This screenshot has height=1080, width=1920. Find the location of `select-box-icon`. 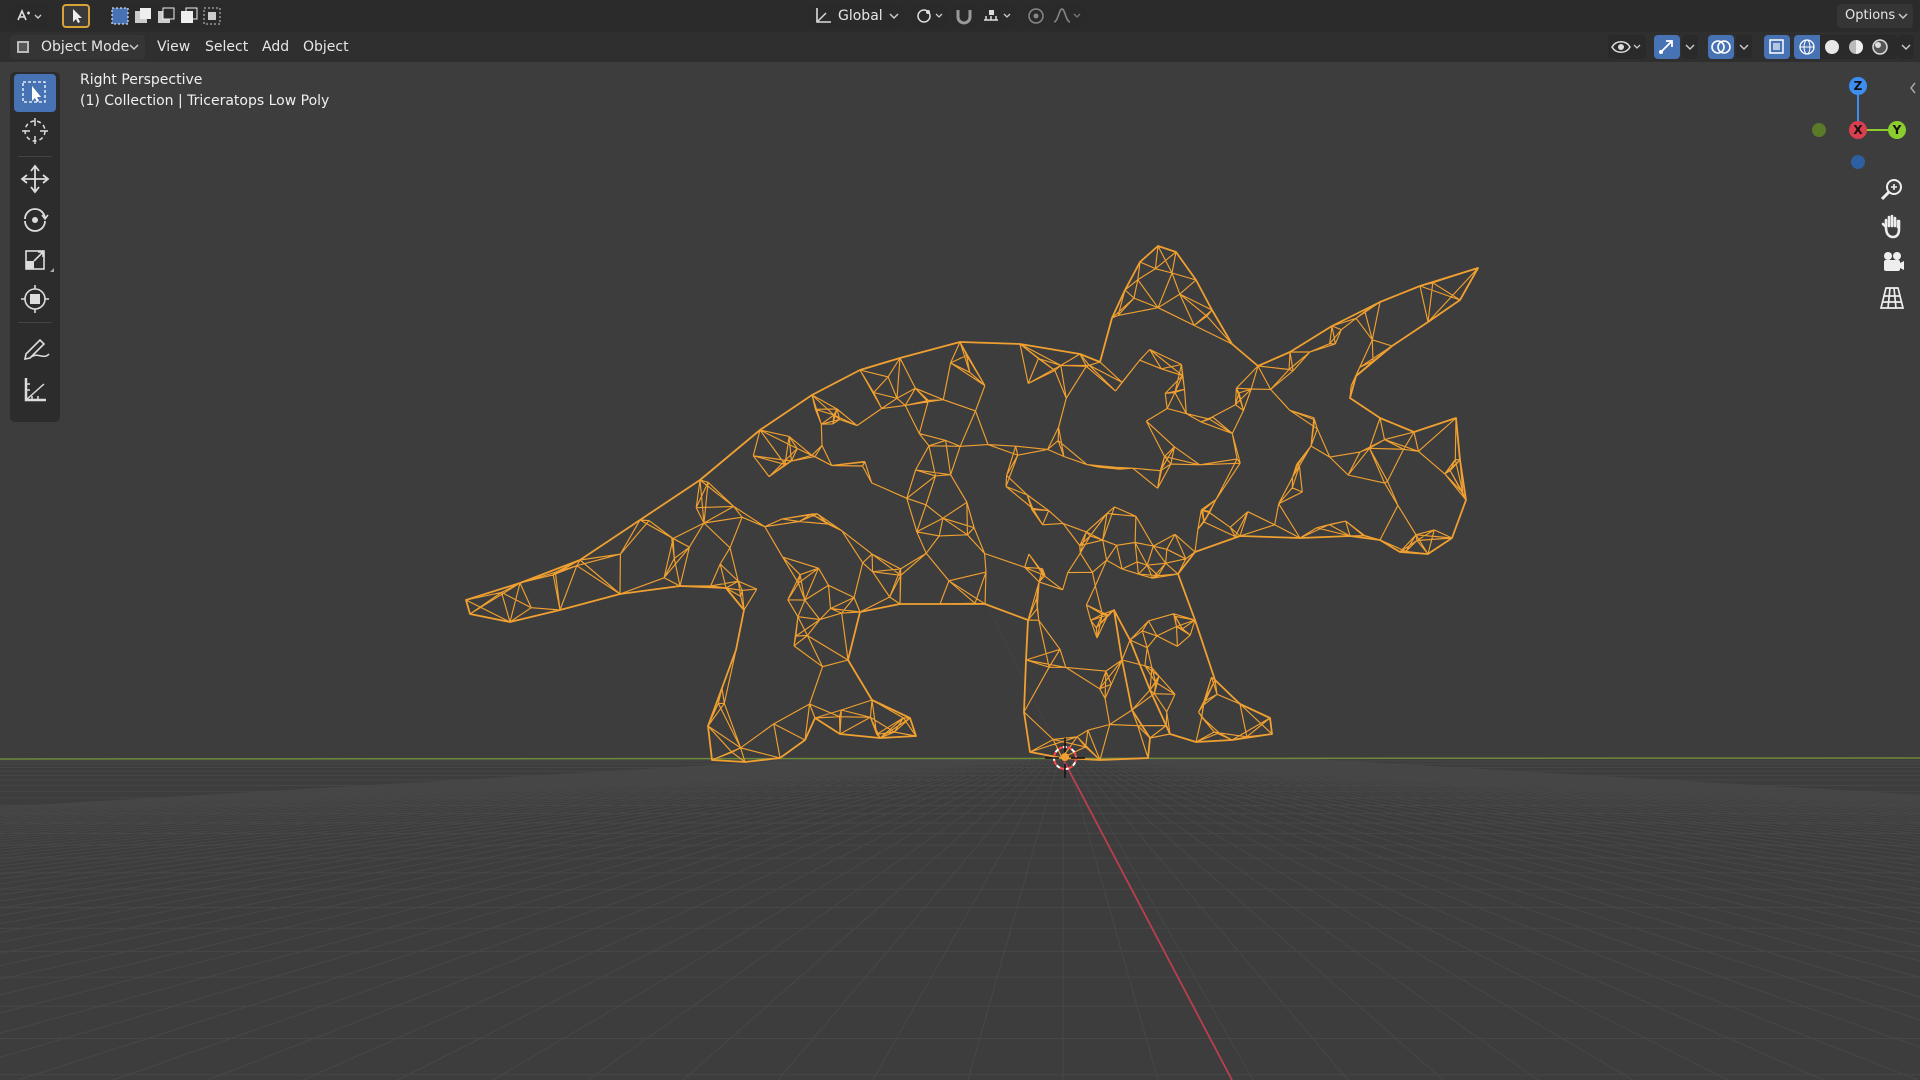

select-box-icon is located at coordinates (34, 92).